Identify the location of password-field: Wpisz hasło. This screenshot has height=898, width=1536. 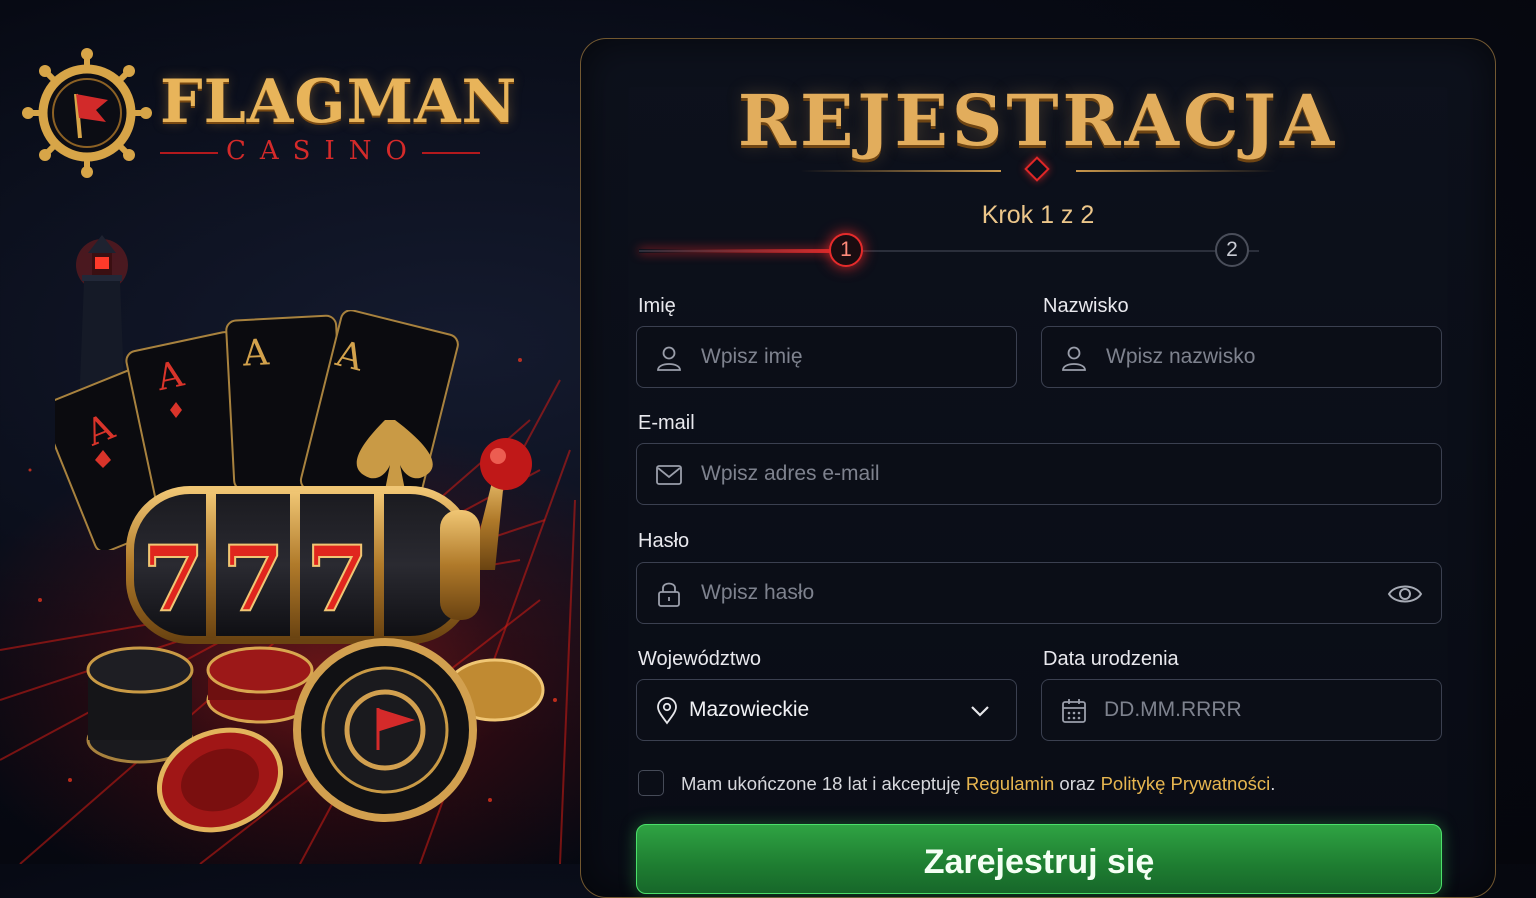
(1039, 593).